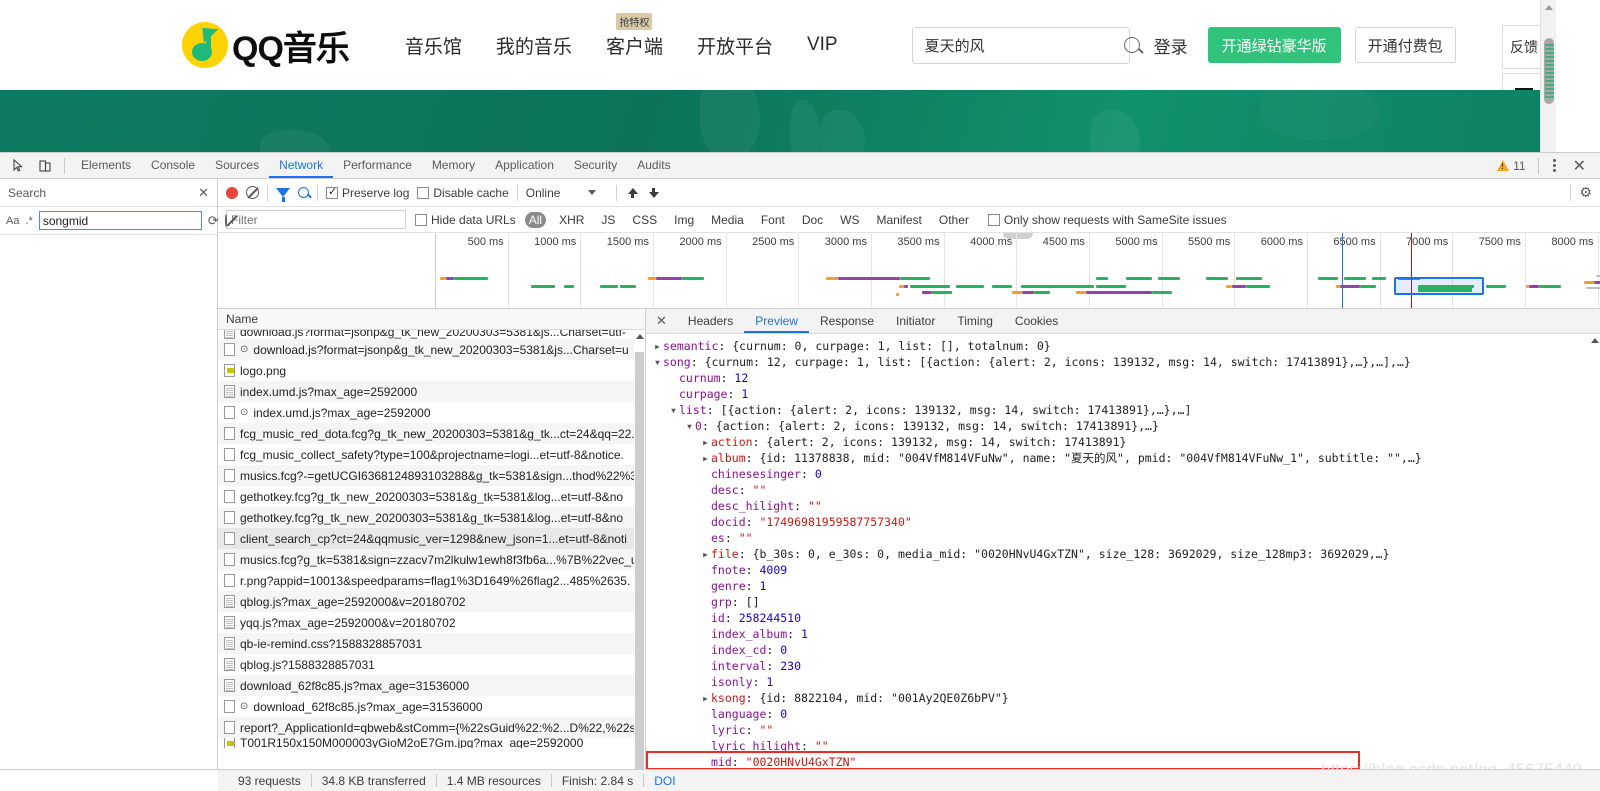 This screenshot has width=1600, height=791. I want to click on json-line: index_album: 1, so click(1127, 634).